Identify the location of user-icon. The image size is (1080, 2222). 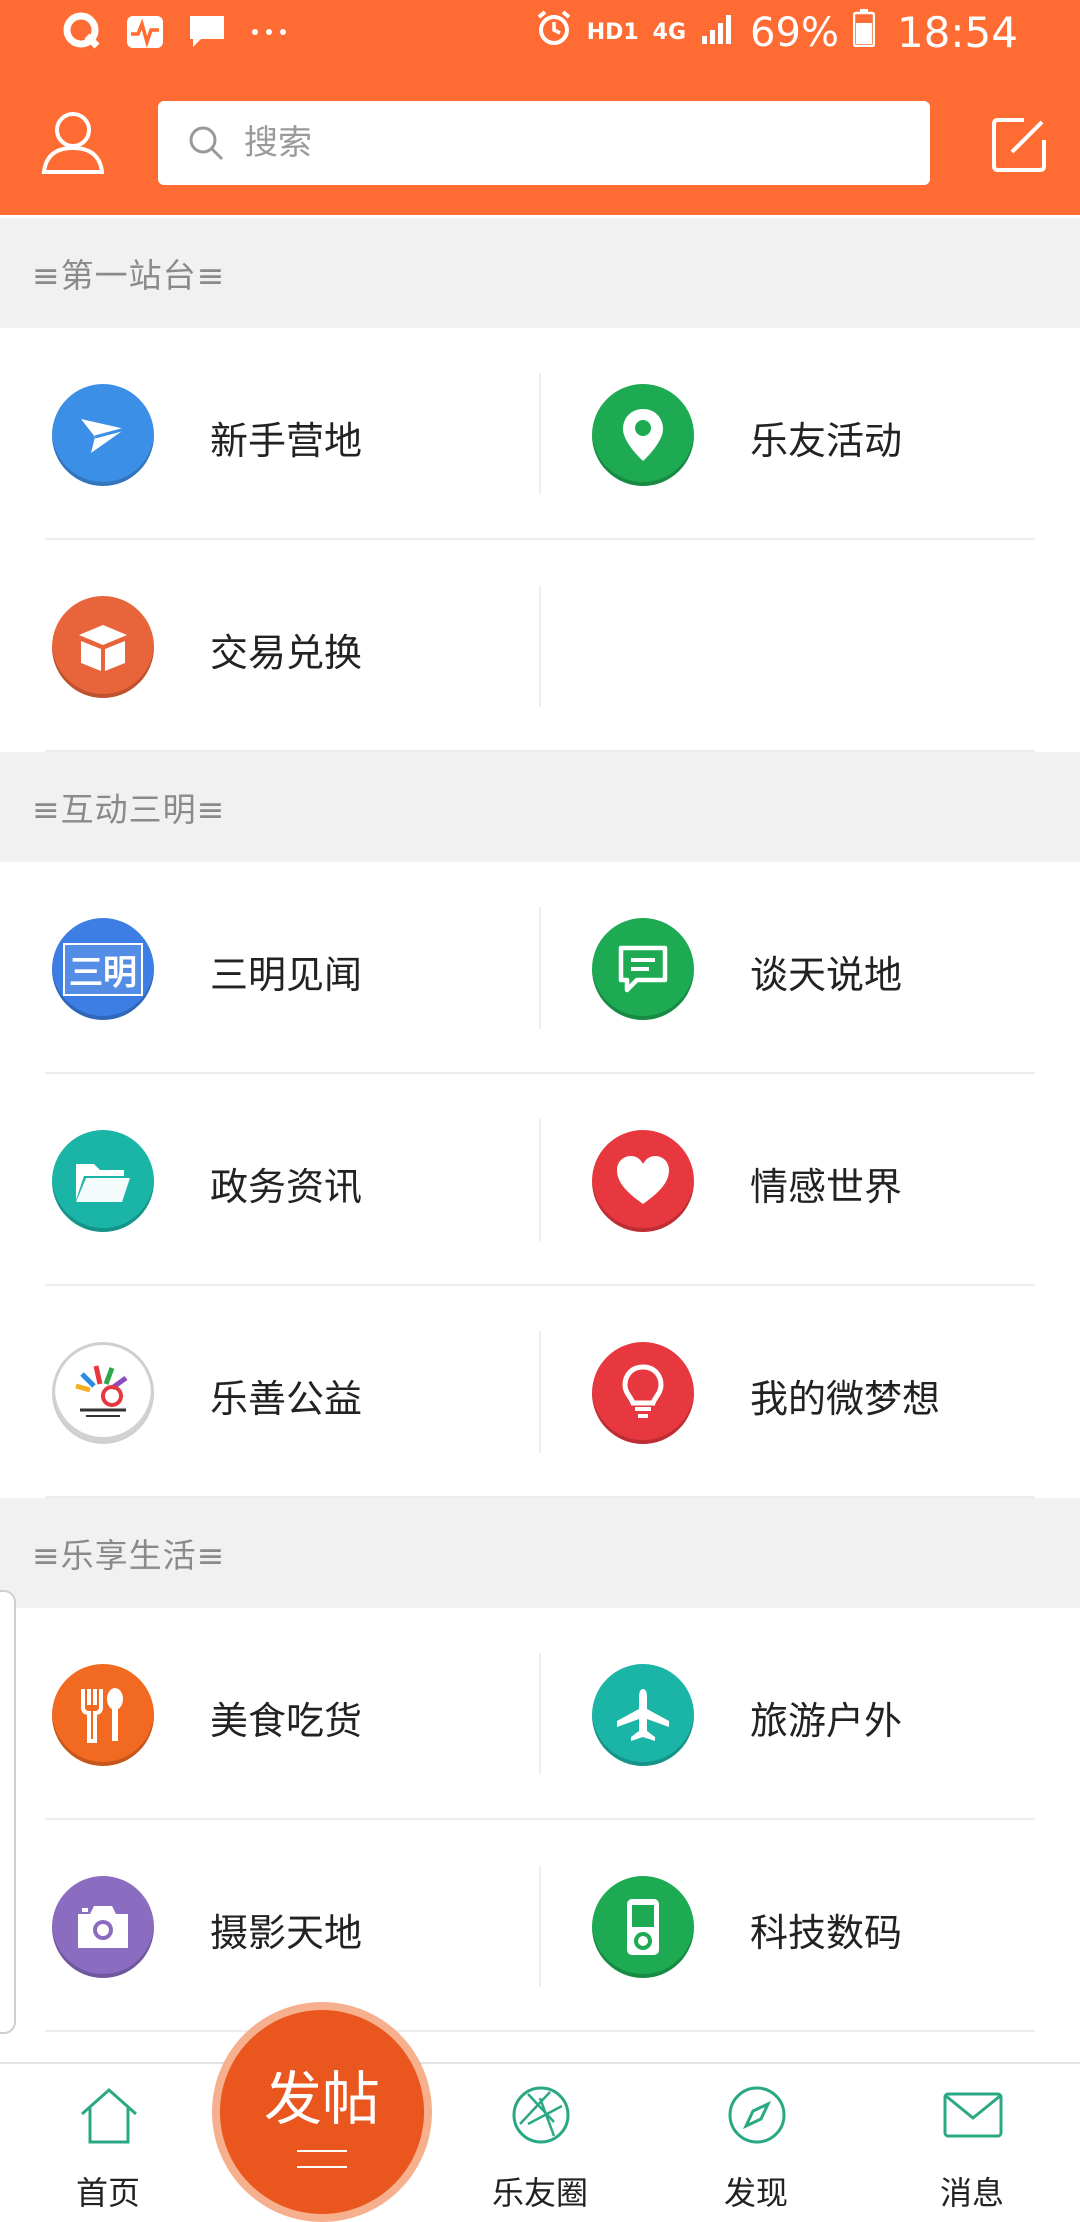
(73, 143).